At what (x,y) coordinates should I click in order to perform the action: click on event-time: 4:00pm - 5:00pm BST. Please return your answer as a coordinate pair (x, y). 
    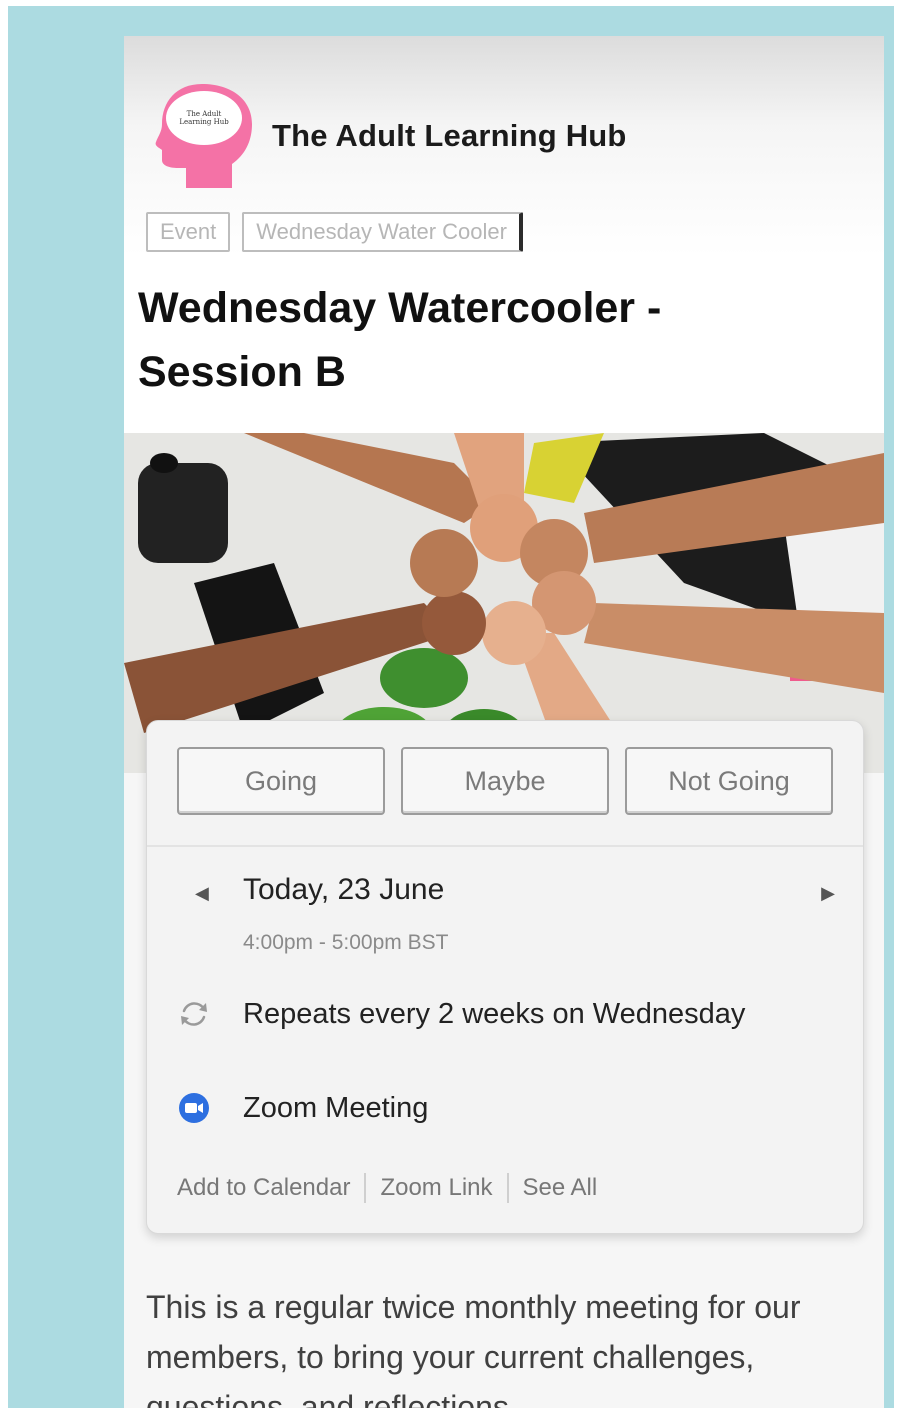
    Looking at the image, I should click on (346, 942).